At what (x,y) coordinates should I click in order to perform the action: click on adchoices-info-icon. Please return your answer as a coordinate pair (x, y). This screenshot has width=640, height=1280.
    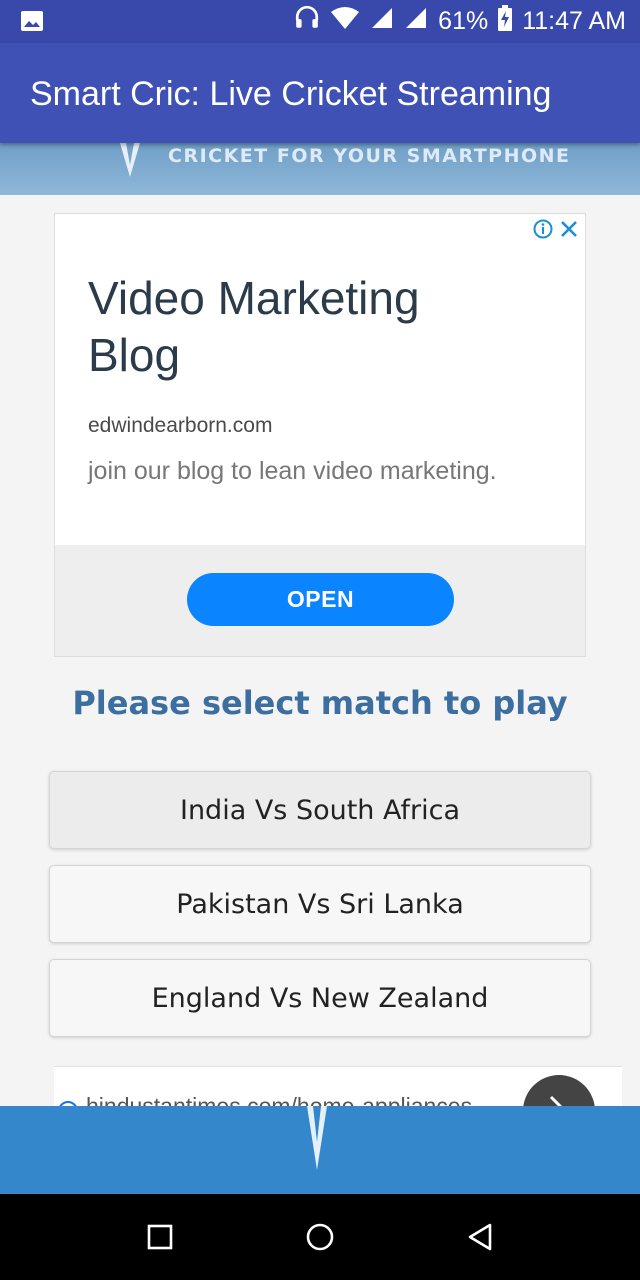
    Looking at the image, I should click on (543, 229).